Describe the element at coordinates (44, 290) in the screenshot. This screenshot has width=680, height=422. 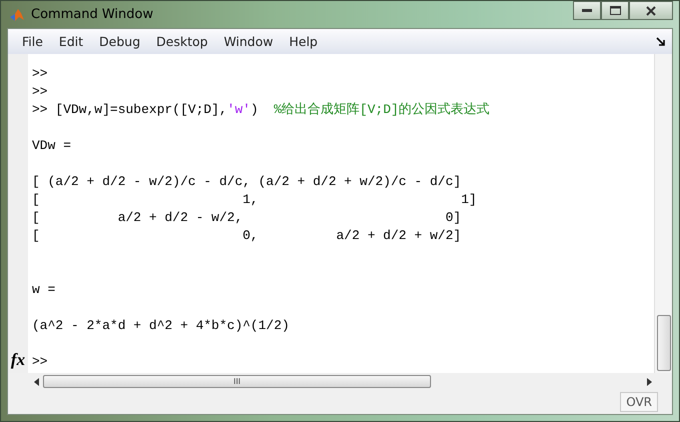
I see `console-line: w =` at that location.